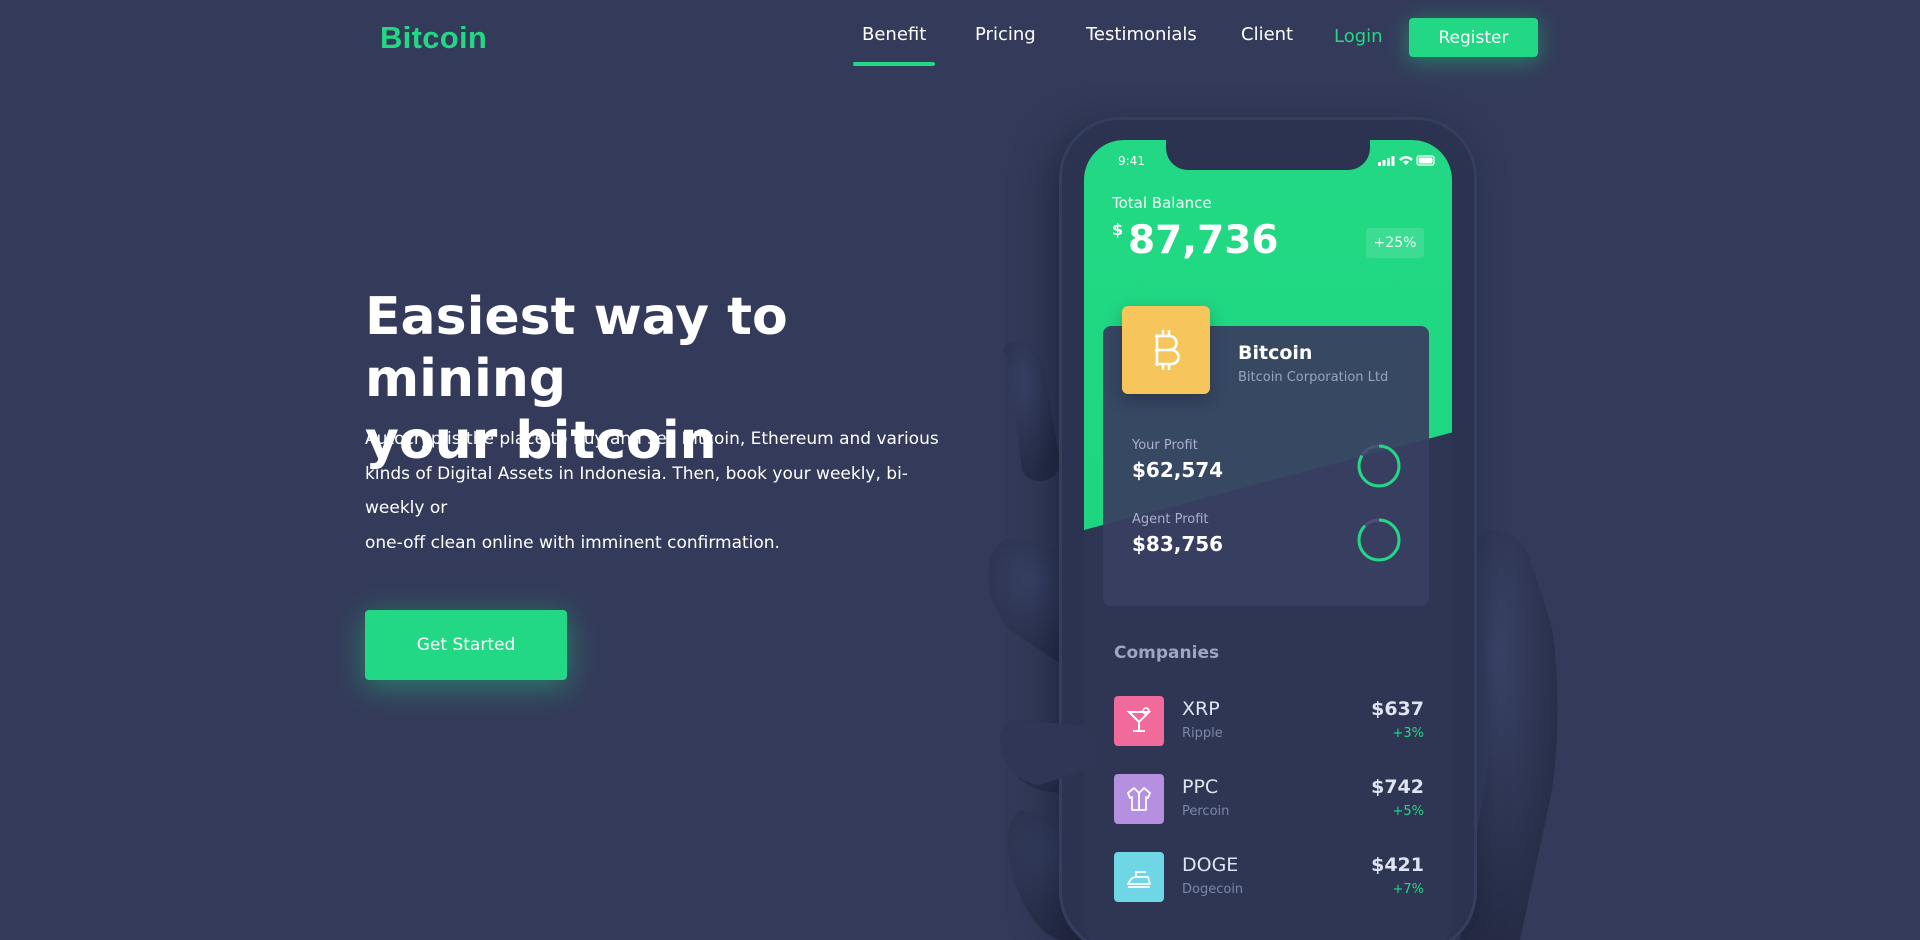 Image resolution: width=1920 pixels, height=940 pixels. Describe the element at coordinates (1202, 733) in the screenshot. I see `company-name: Ripple` at that location.